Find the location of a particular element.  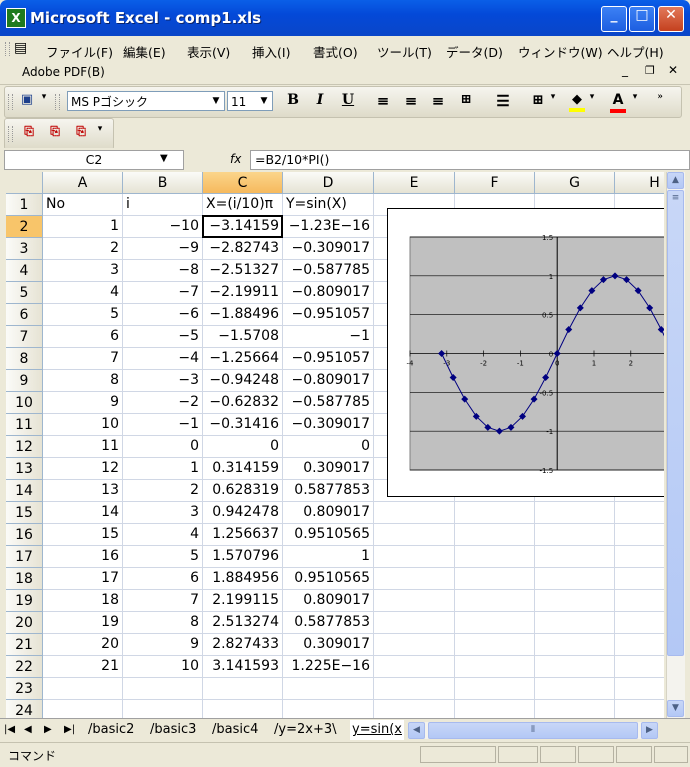

cell-c7: −1.5708 is located at coordinates (243, 337).